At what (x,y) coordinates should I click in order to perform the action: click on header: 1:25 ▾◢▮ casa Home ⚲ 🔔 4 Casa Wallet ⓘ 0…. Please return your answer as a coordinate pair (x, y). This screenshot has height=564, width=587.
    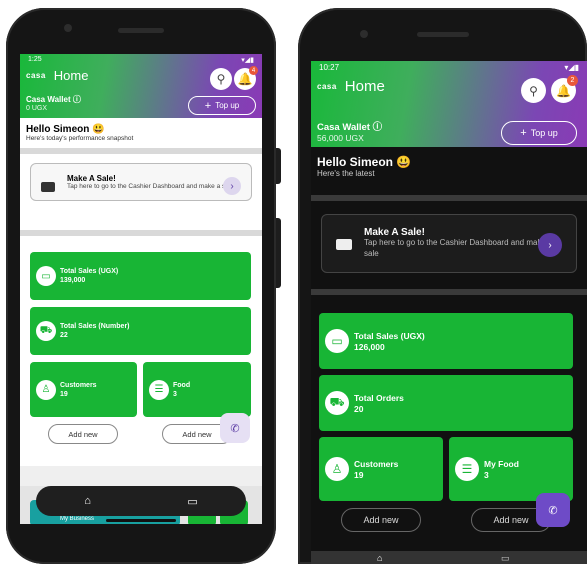
    Looking at the image, I should click on (141, 86).